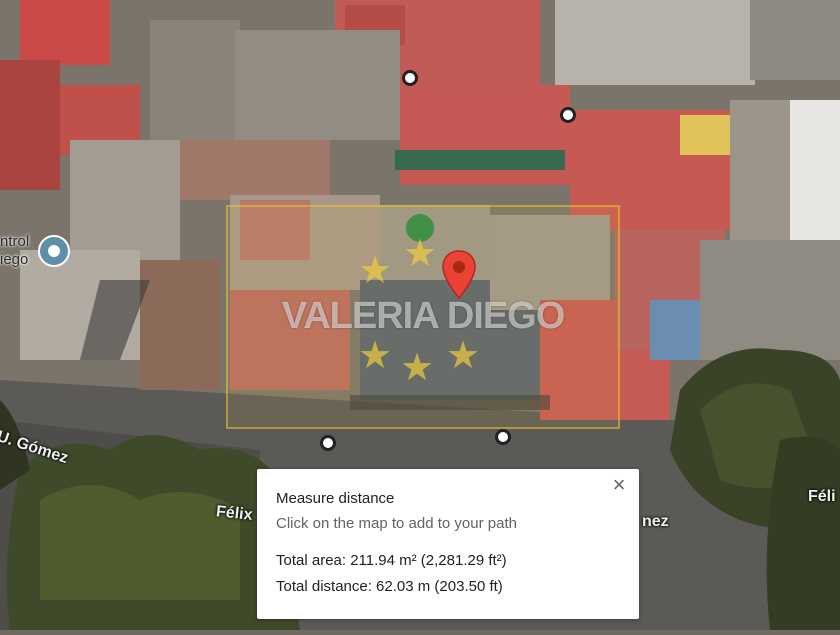  I want to click on poi-label: ntrol iego, so click(14, 251).